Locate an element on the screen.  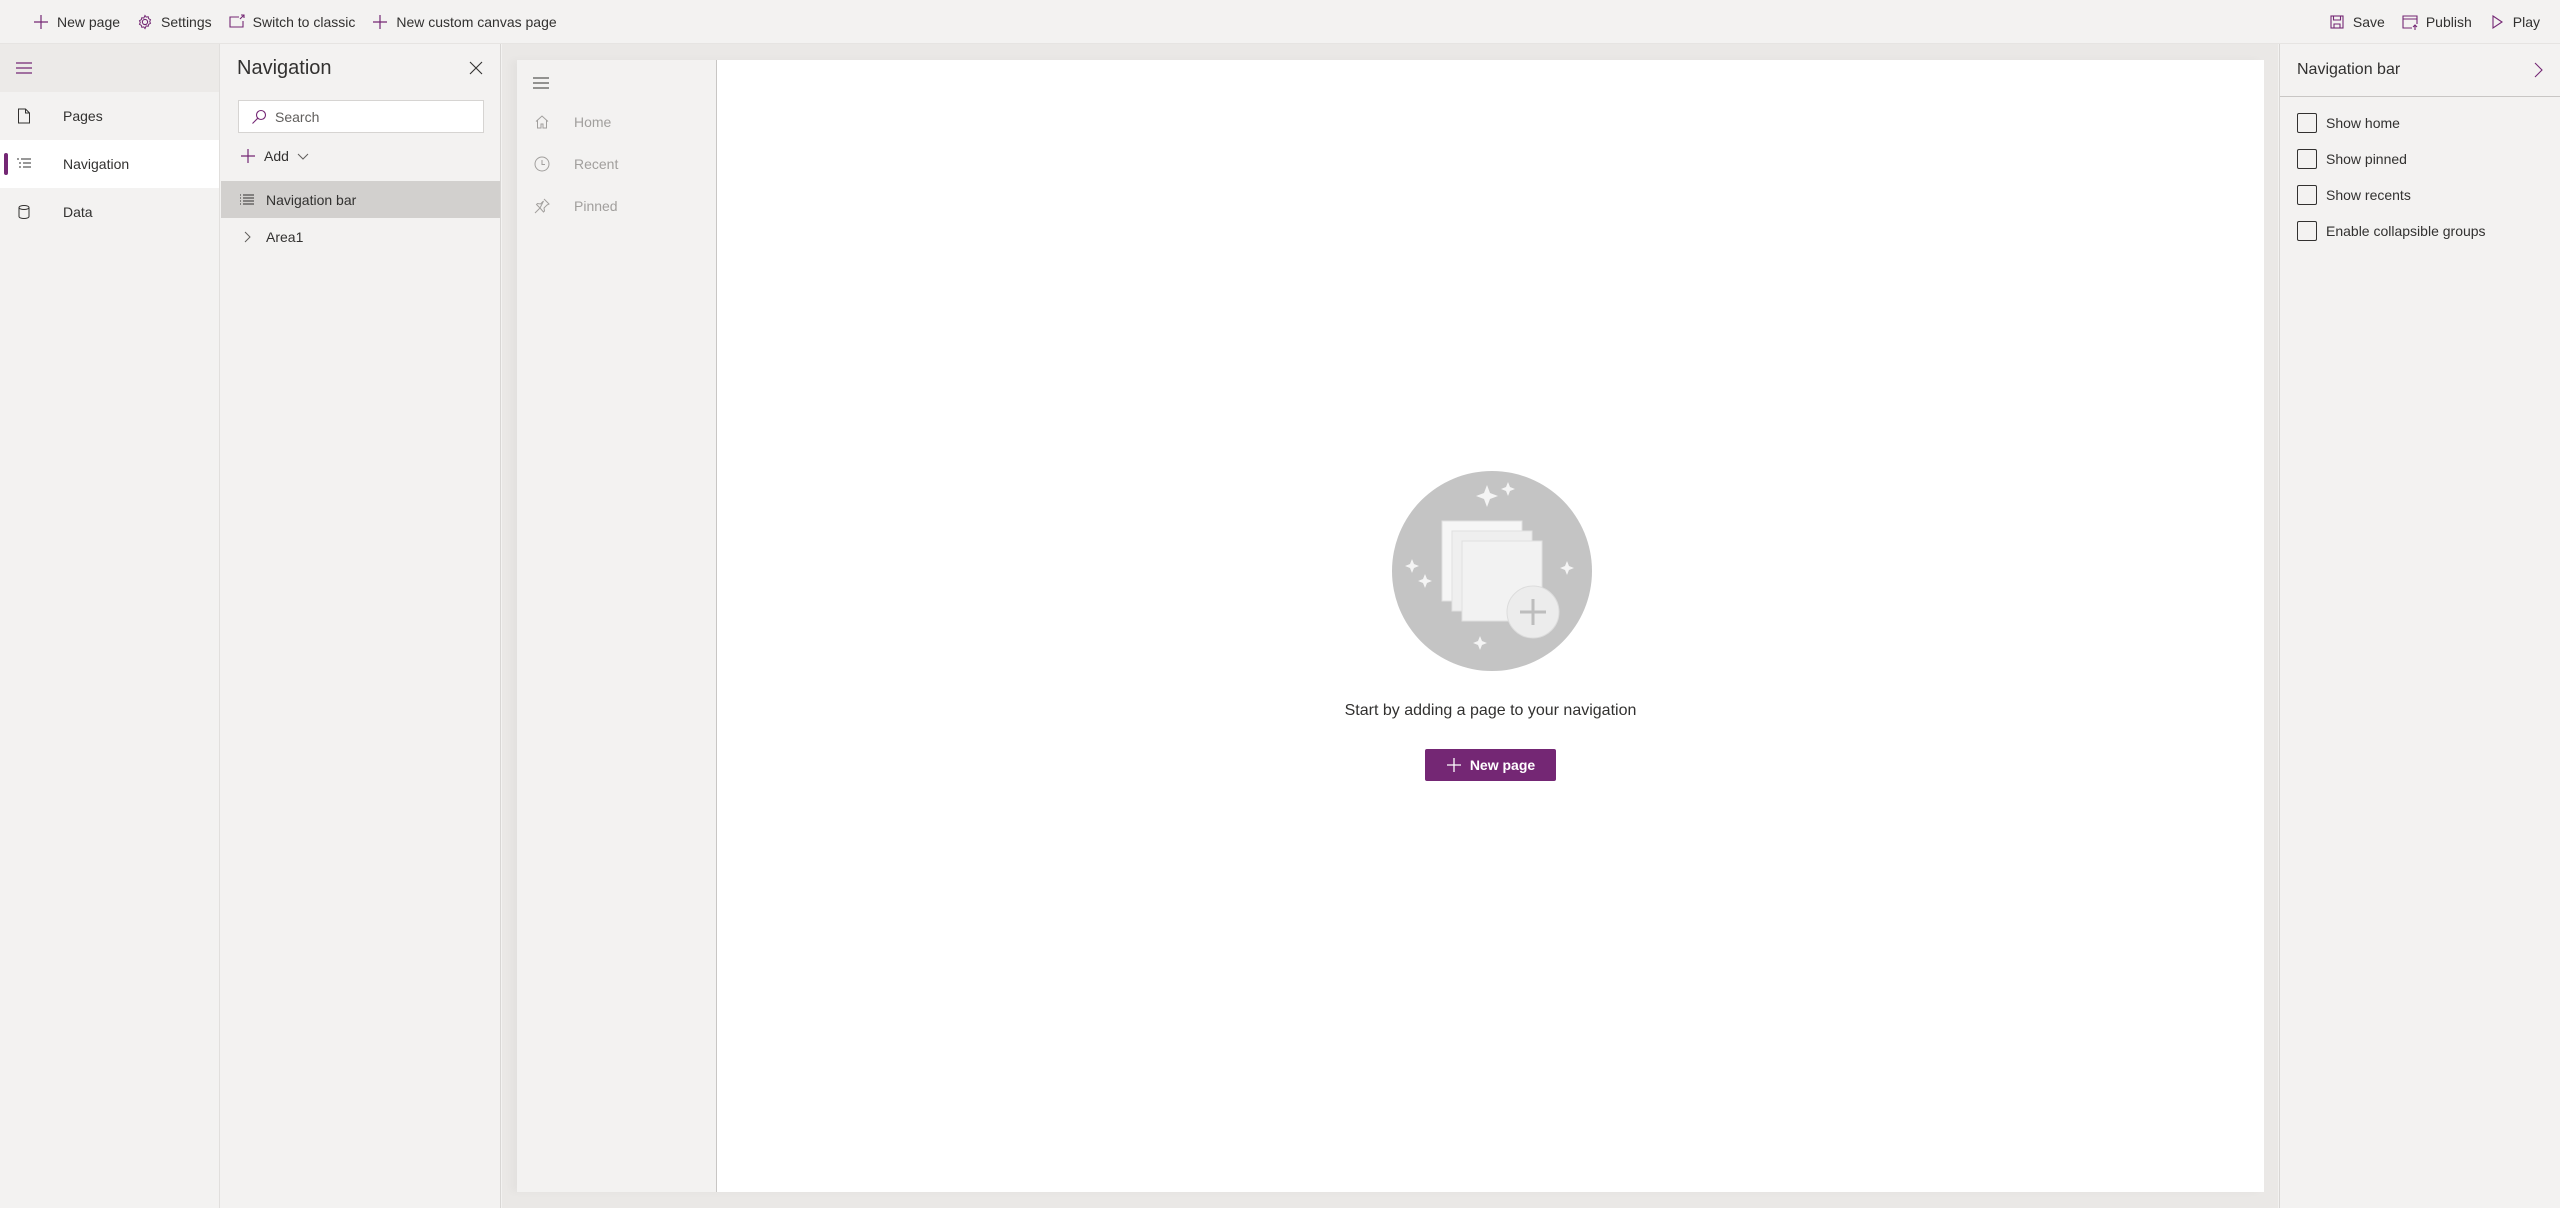
preview-nav-item-pinned: Pinned is located at coordinates (616, 206).